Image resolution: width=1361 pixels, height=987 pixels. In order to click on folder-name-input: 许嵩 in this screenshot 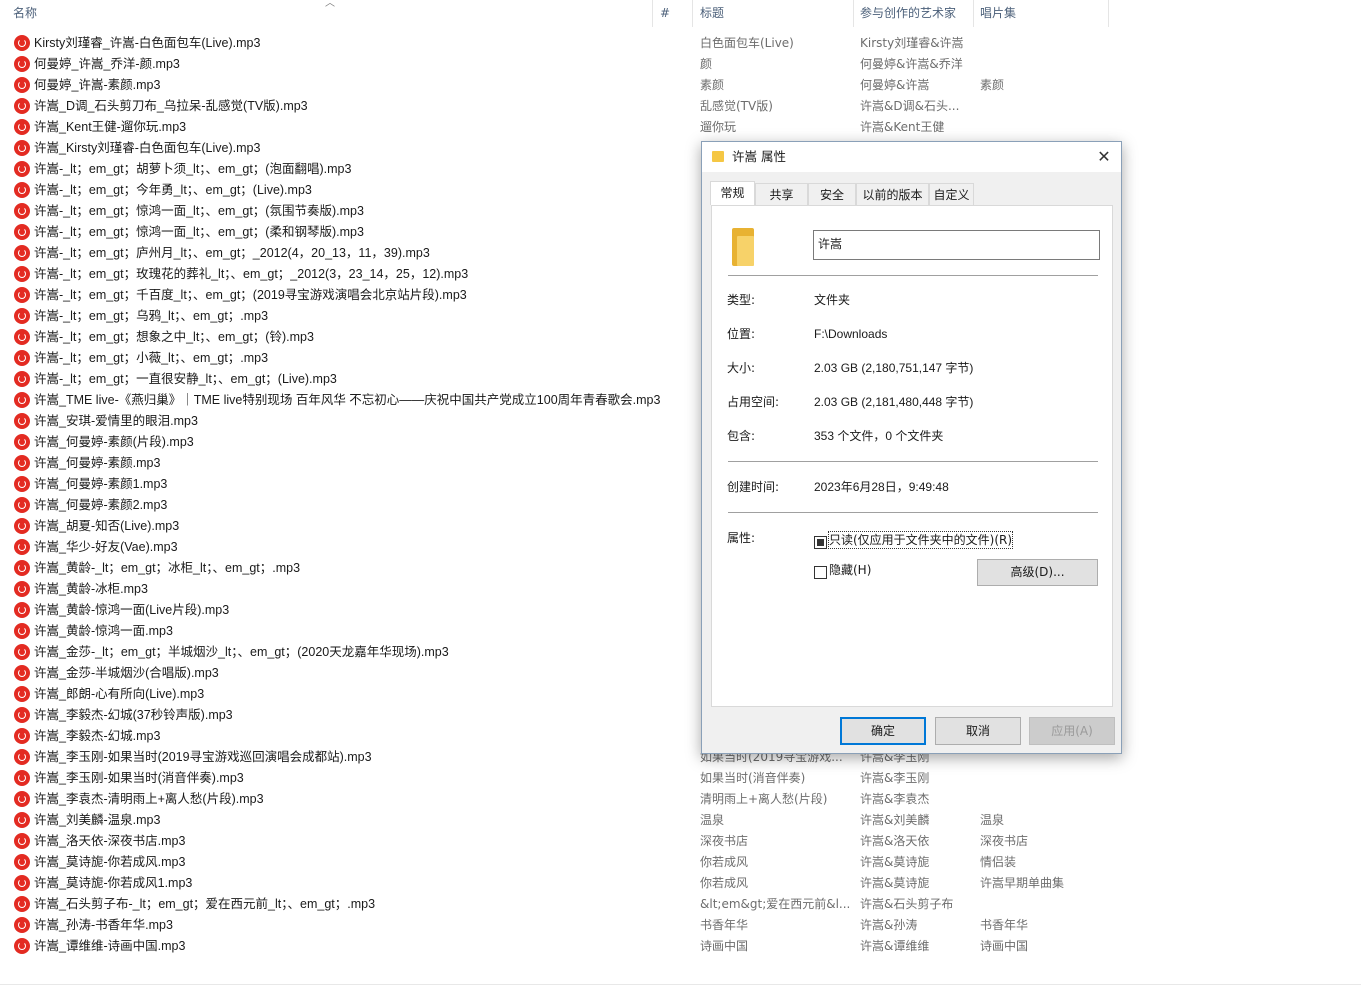, I will do `click(956, 245)`.